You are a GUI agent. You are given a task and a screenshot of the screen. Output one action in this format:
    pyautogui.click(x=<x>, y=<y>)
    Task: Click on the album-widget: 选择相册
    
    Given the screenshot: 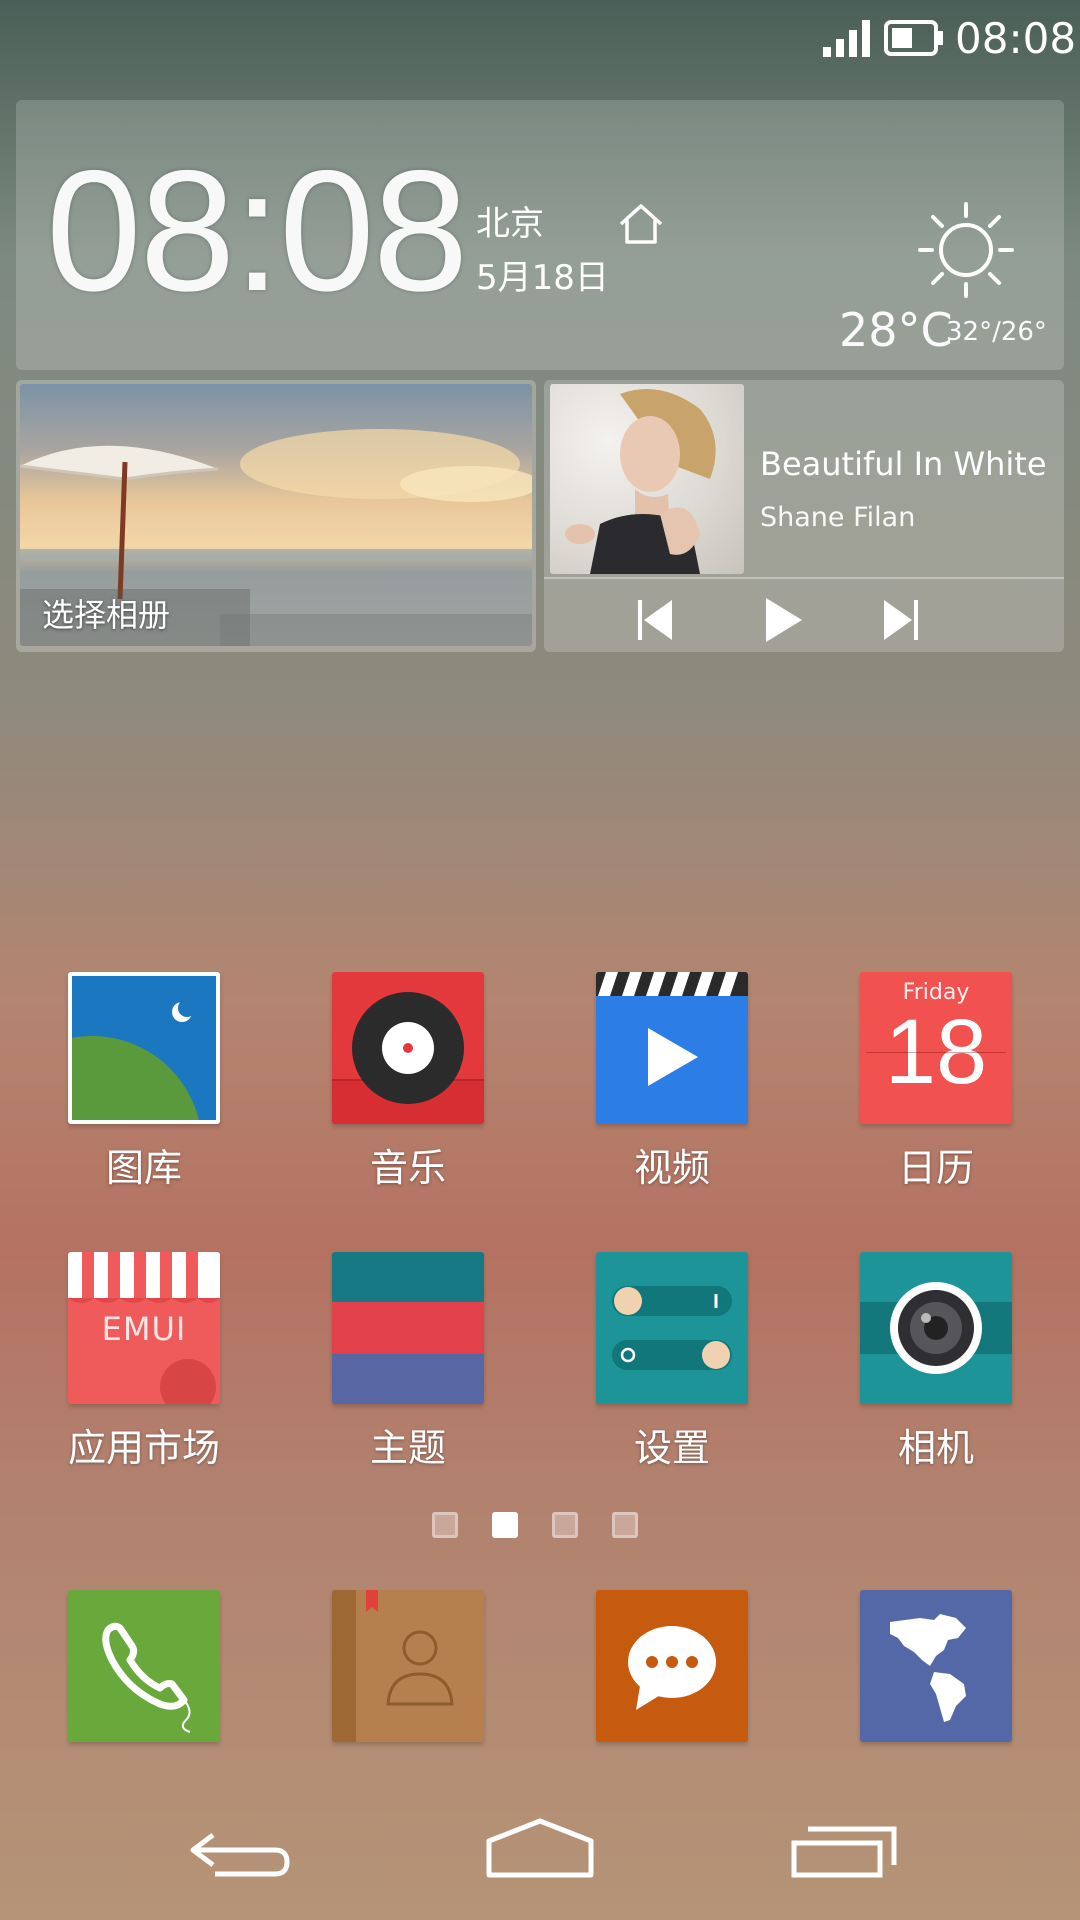 What is the action you would take?
    pyautogui.click(x=276, y=516)
    